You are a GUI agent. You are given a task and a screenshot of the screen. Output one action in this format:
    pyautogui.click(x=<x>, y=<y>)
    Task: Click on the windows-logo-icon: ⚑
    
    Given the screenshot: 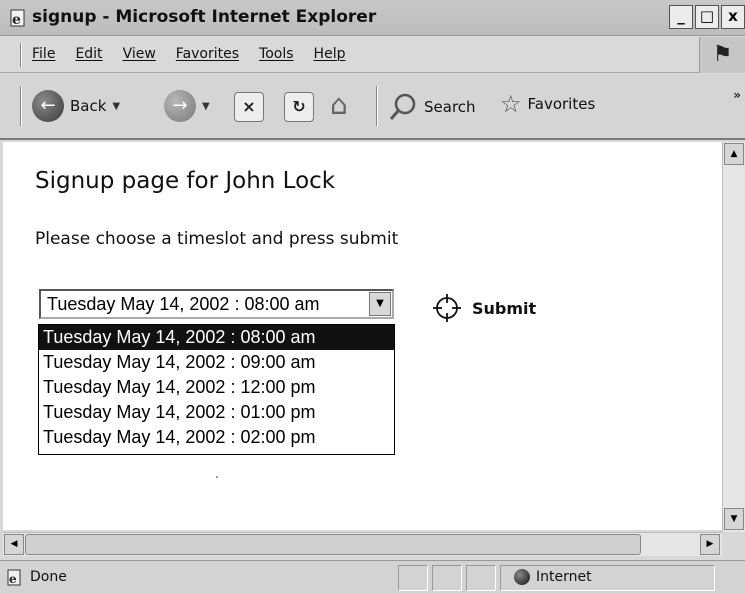 What is the action you would take?
    pyautogui.click(x=722, y=55)
    